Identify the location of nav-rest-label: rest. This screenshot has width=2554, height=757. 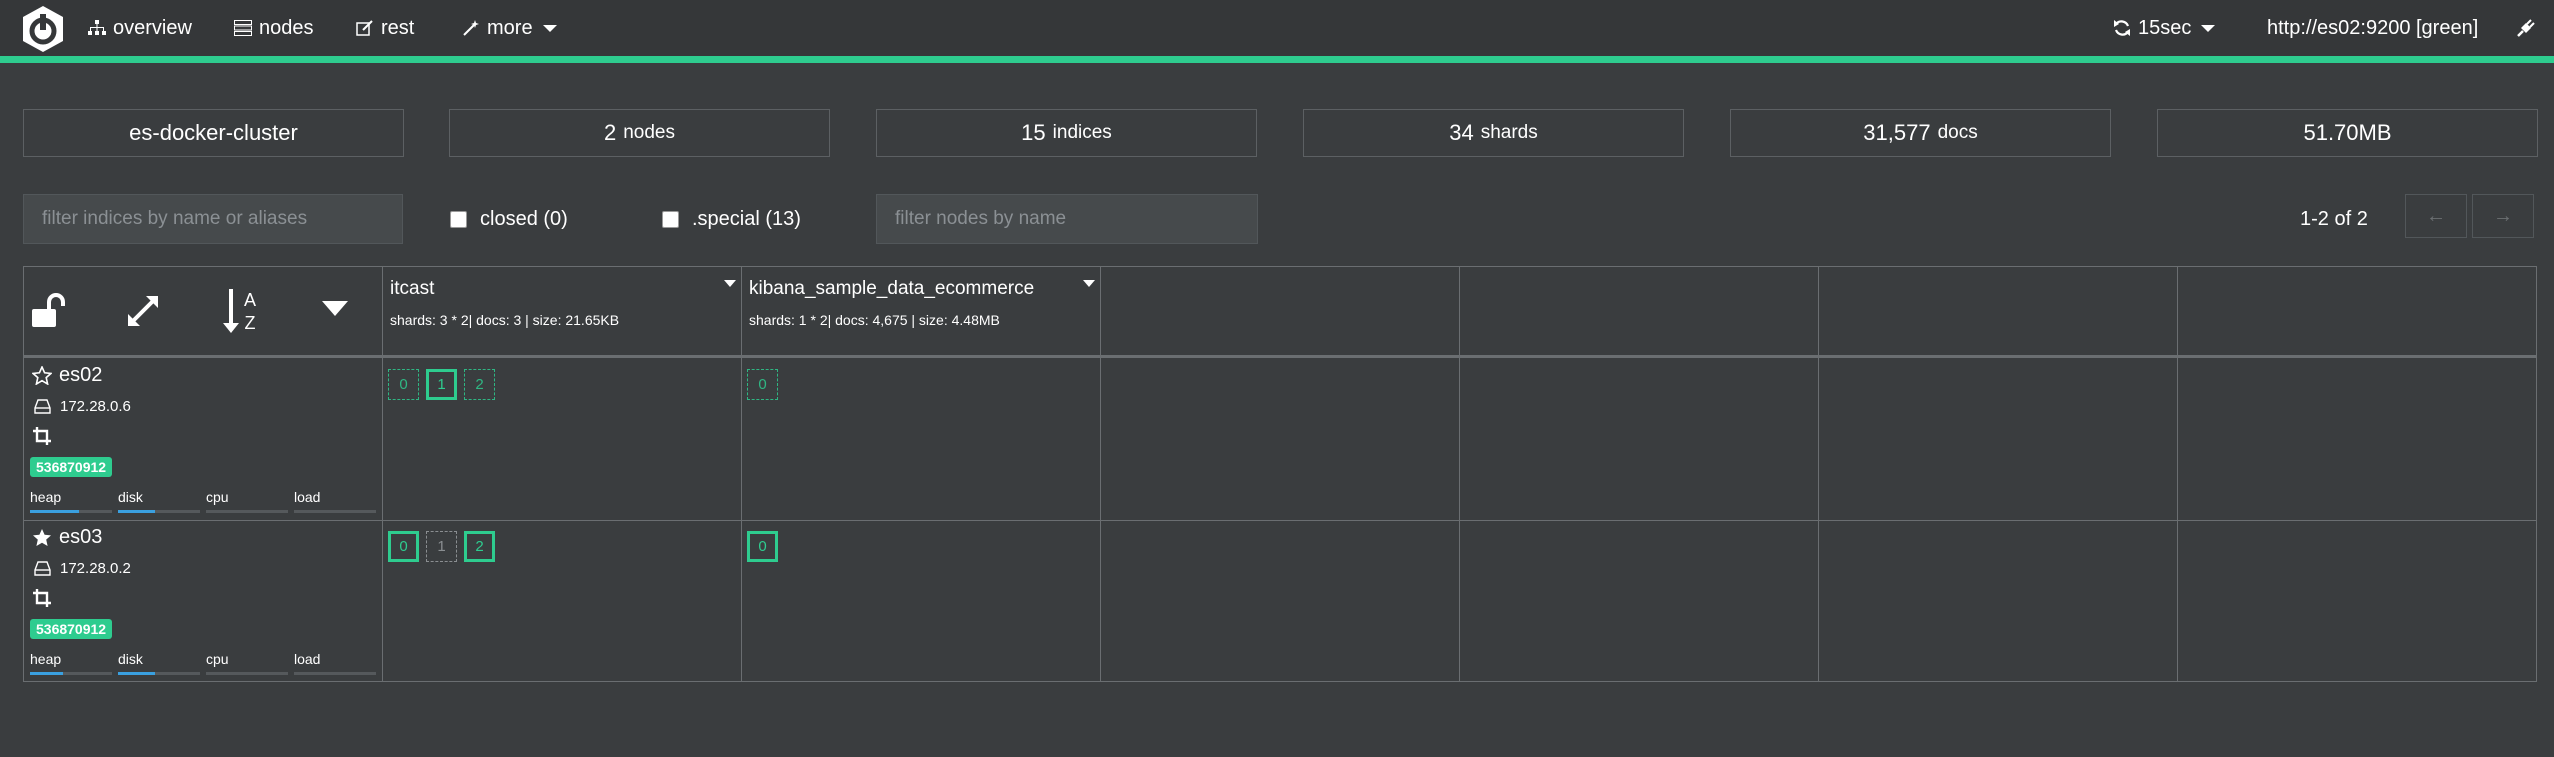
(398, 27).